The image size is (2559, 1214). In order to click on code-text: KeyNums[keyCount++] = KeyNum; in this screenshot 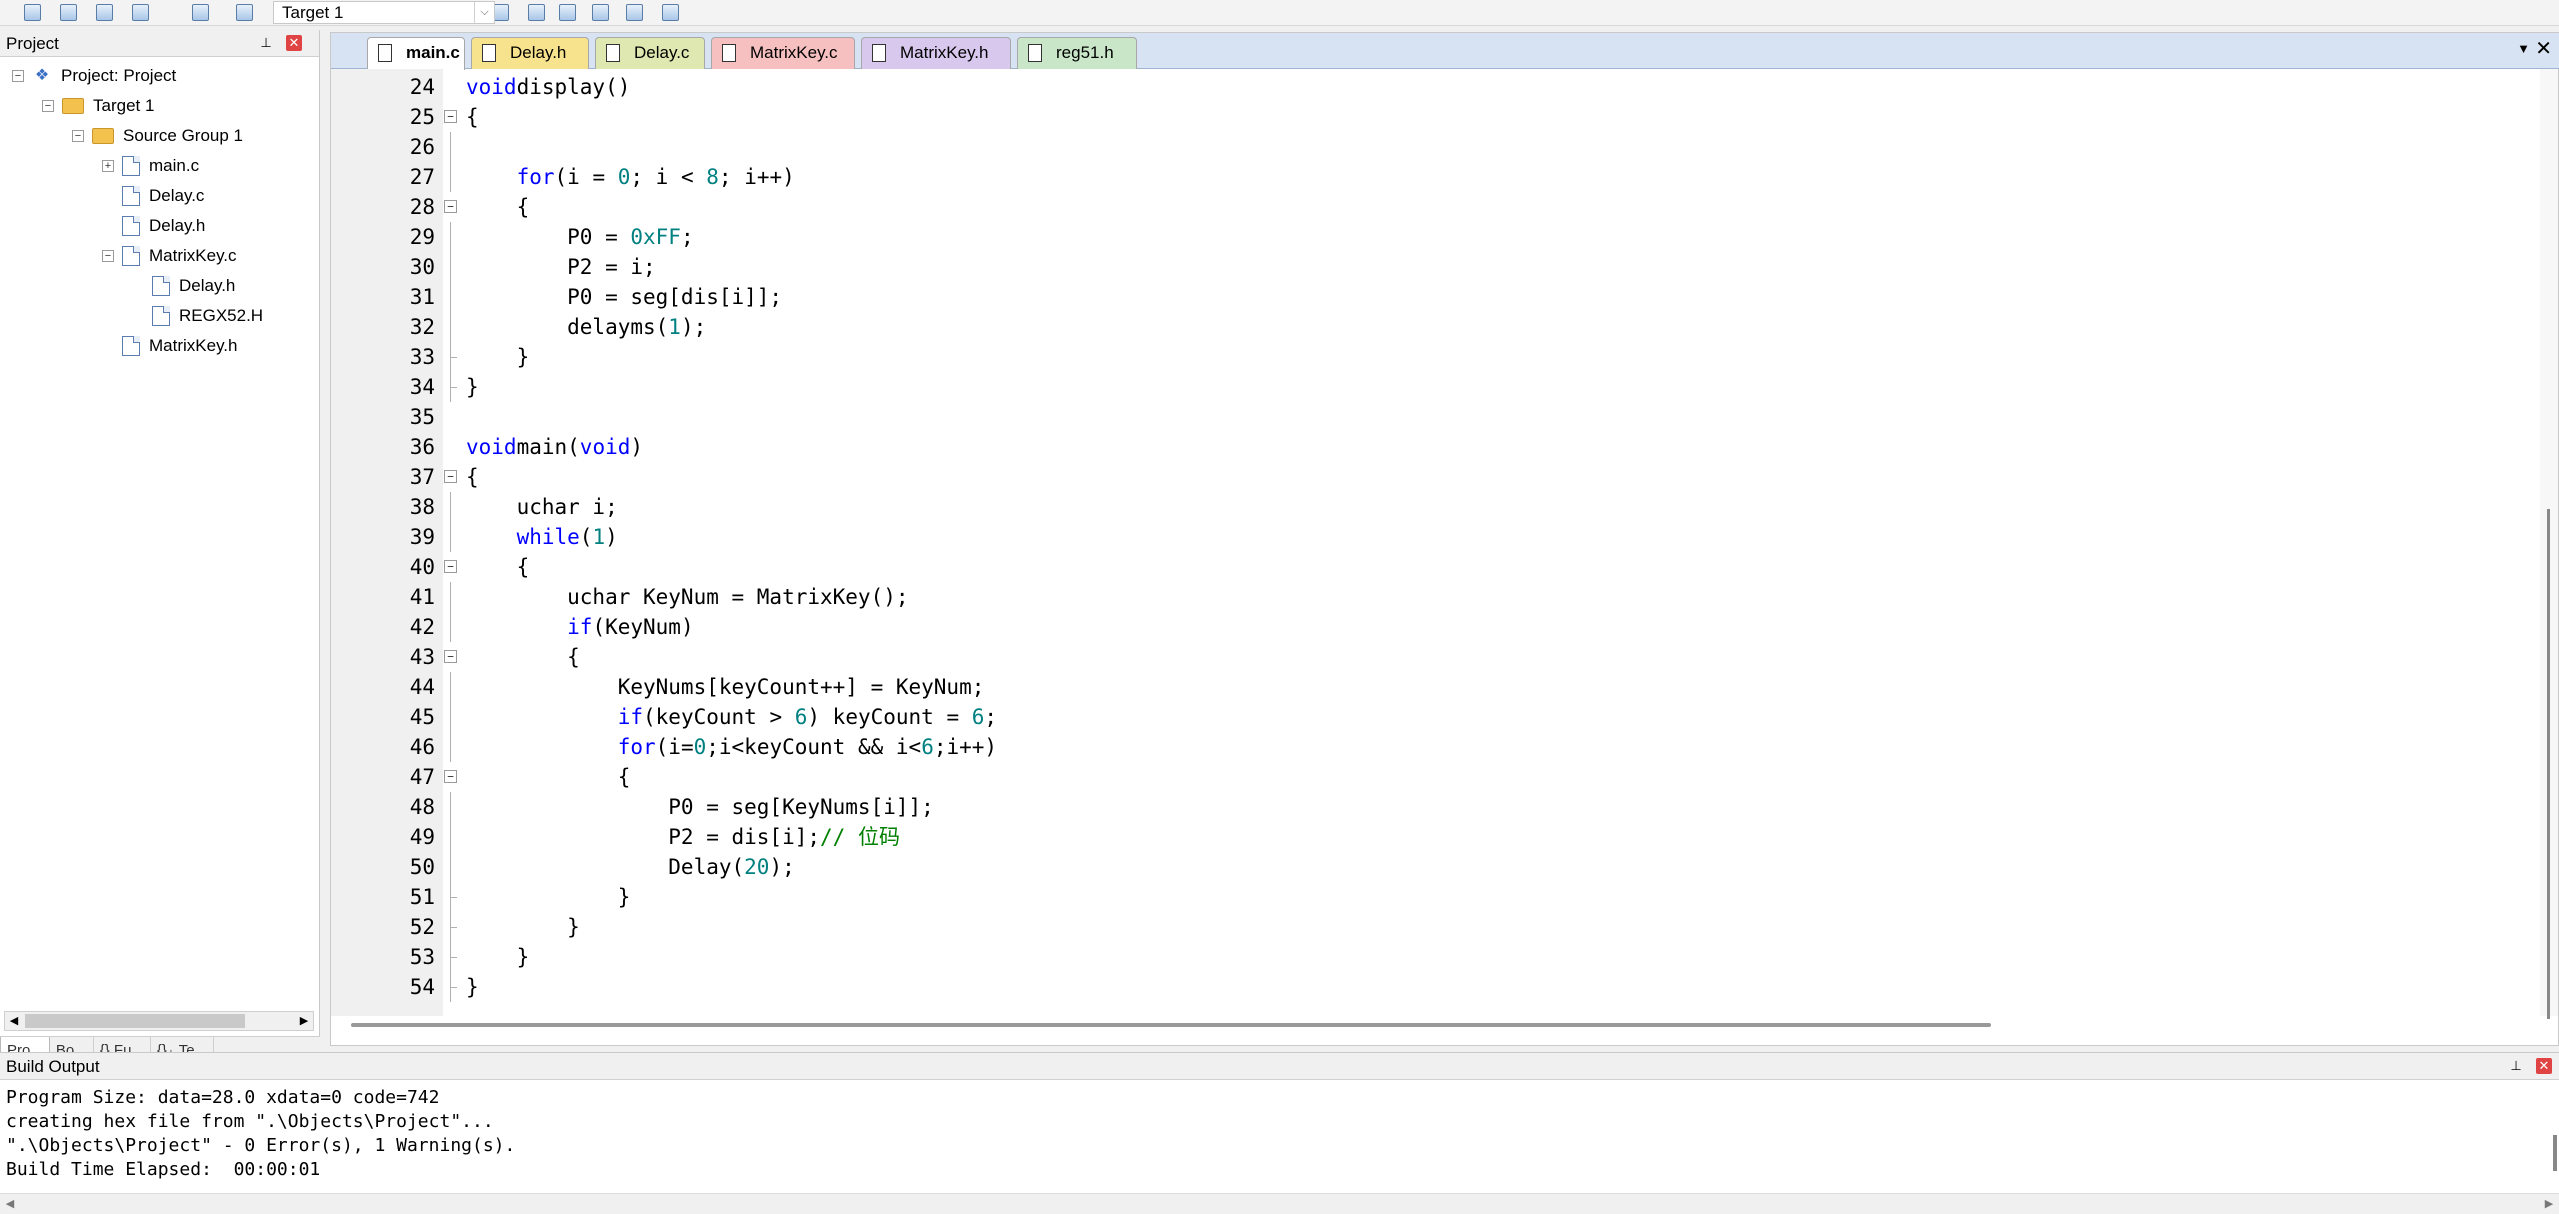, I will do `click(725, 687)`.